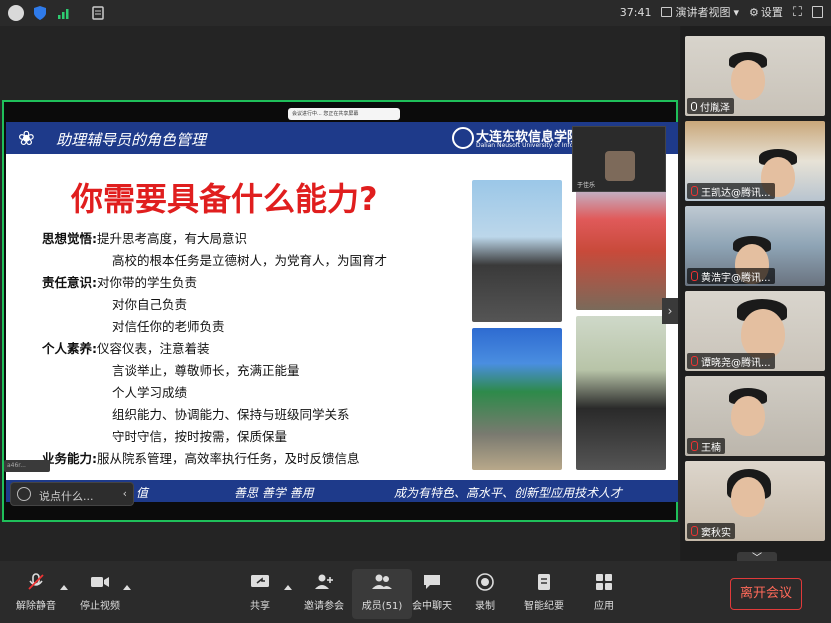  I want to click on row-text: 仪容仪表，注意着装, so click(153, 348).